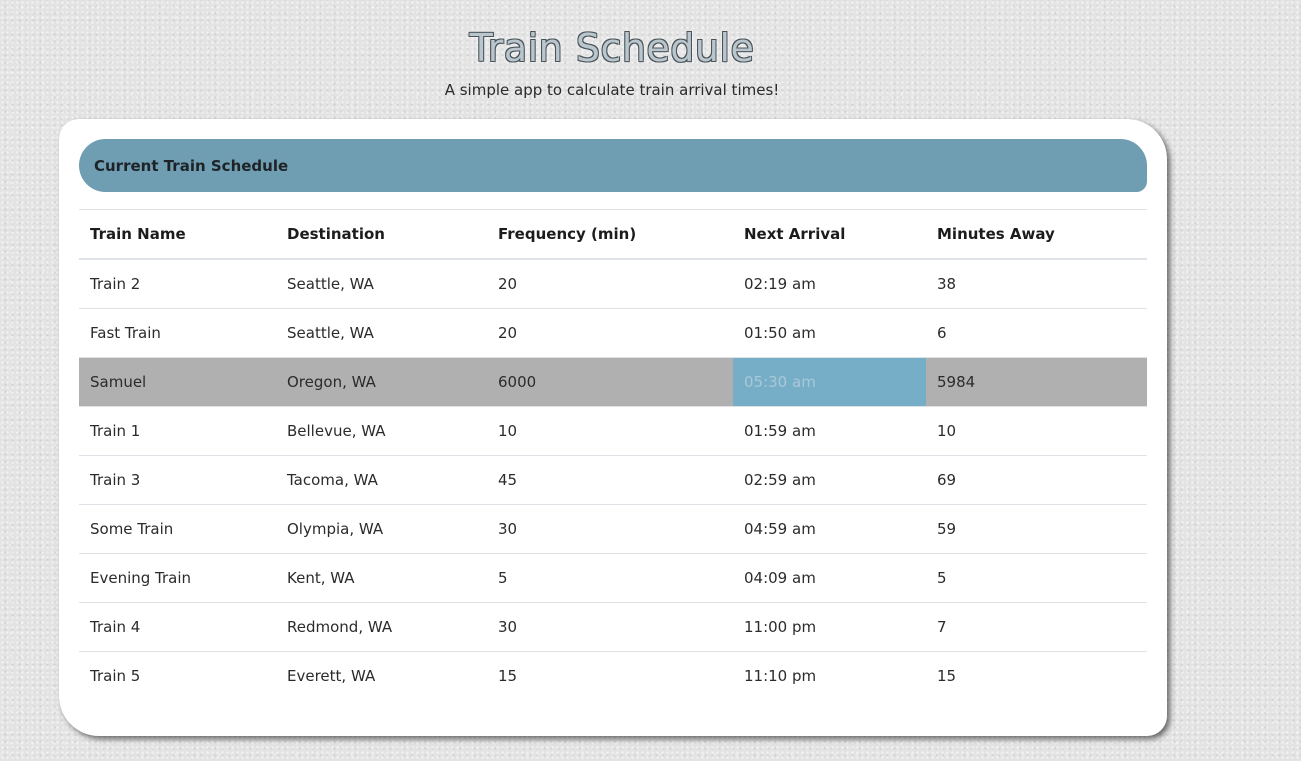 The width and height of the screenshot is (1301, 761). I want to click on cell-train-name: Train 2, so click(177, 283).